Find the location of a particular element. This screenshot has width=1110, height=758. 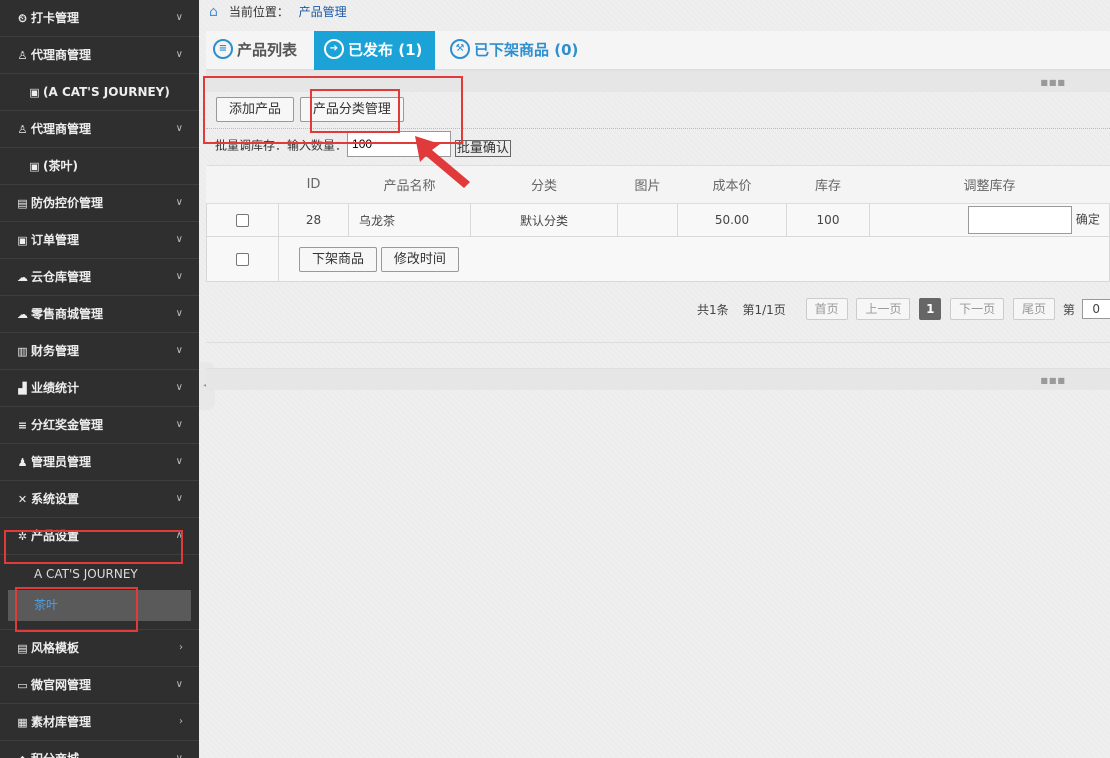

sidebar-item-items_after-0: ▤ 风格模板 › is located at coordinates (99, 648).